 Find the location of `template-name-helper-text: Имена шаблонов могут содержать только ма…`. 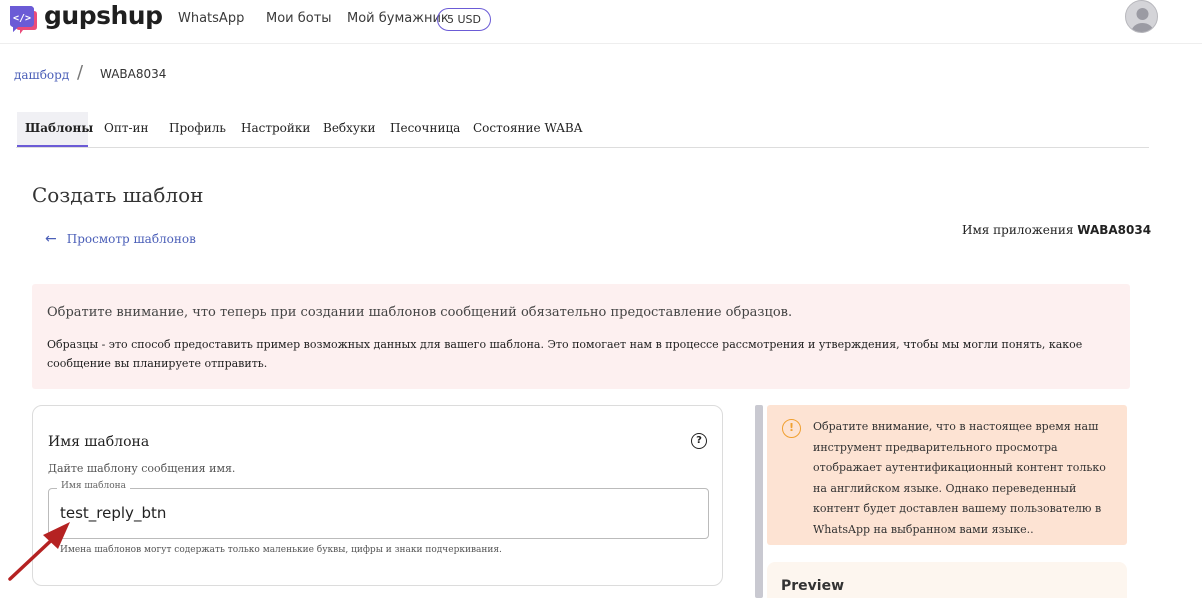

template-name-helper-text: Имена шаблонов могут содержать только ма… is located at coordinates (281, 550).